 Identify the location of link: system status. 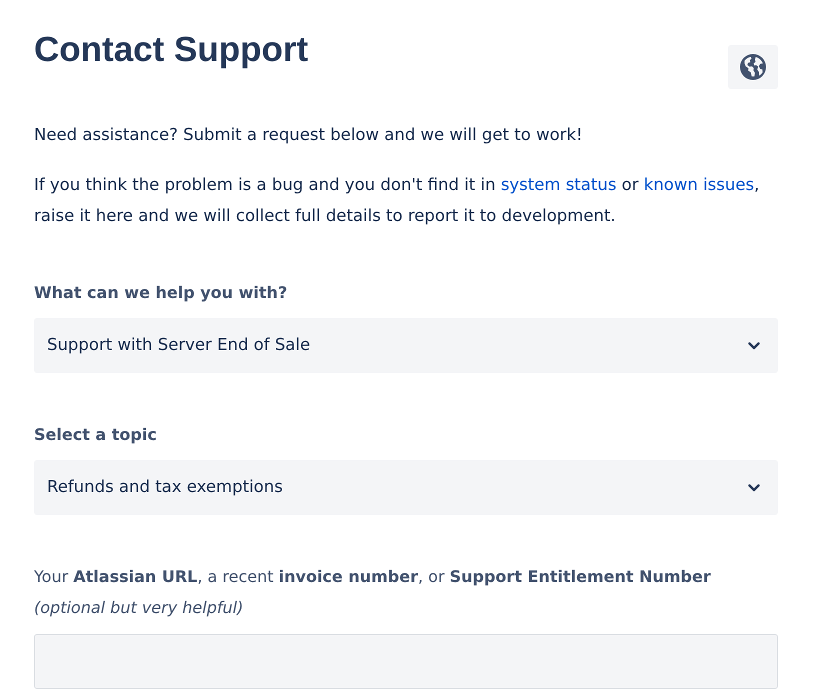
(558, 184).